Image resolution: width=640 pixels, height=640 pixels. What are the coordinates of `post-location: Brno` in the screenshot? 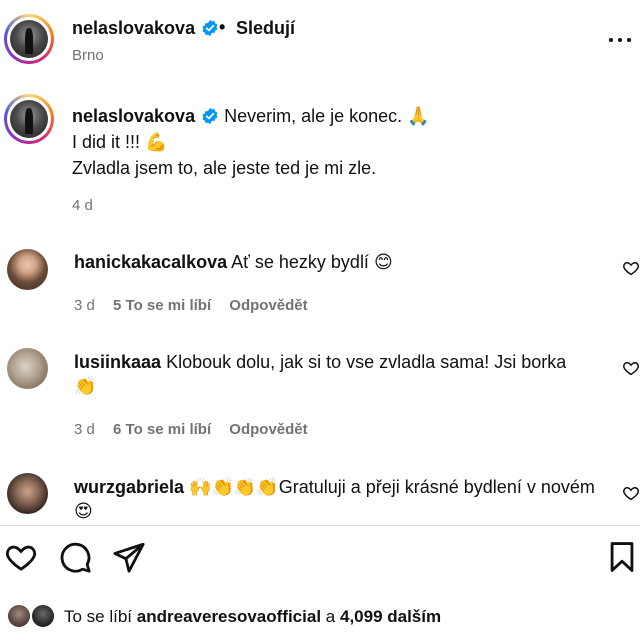 It's located at (88, 55).